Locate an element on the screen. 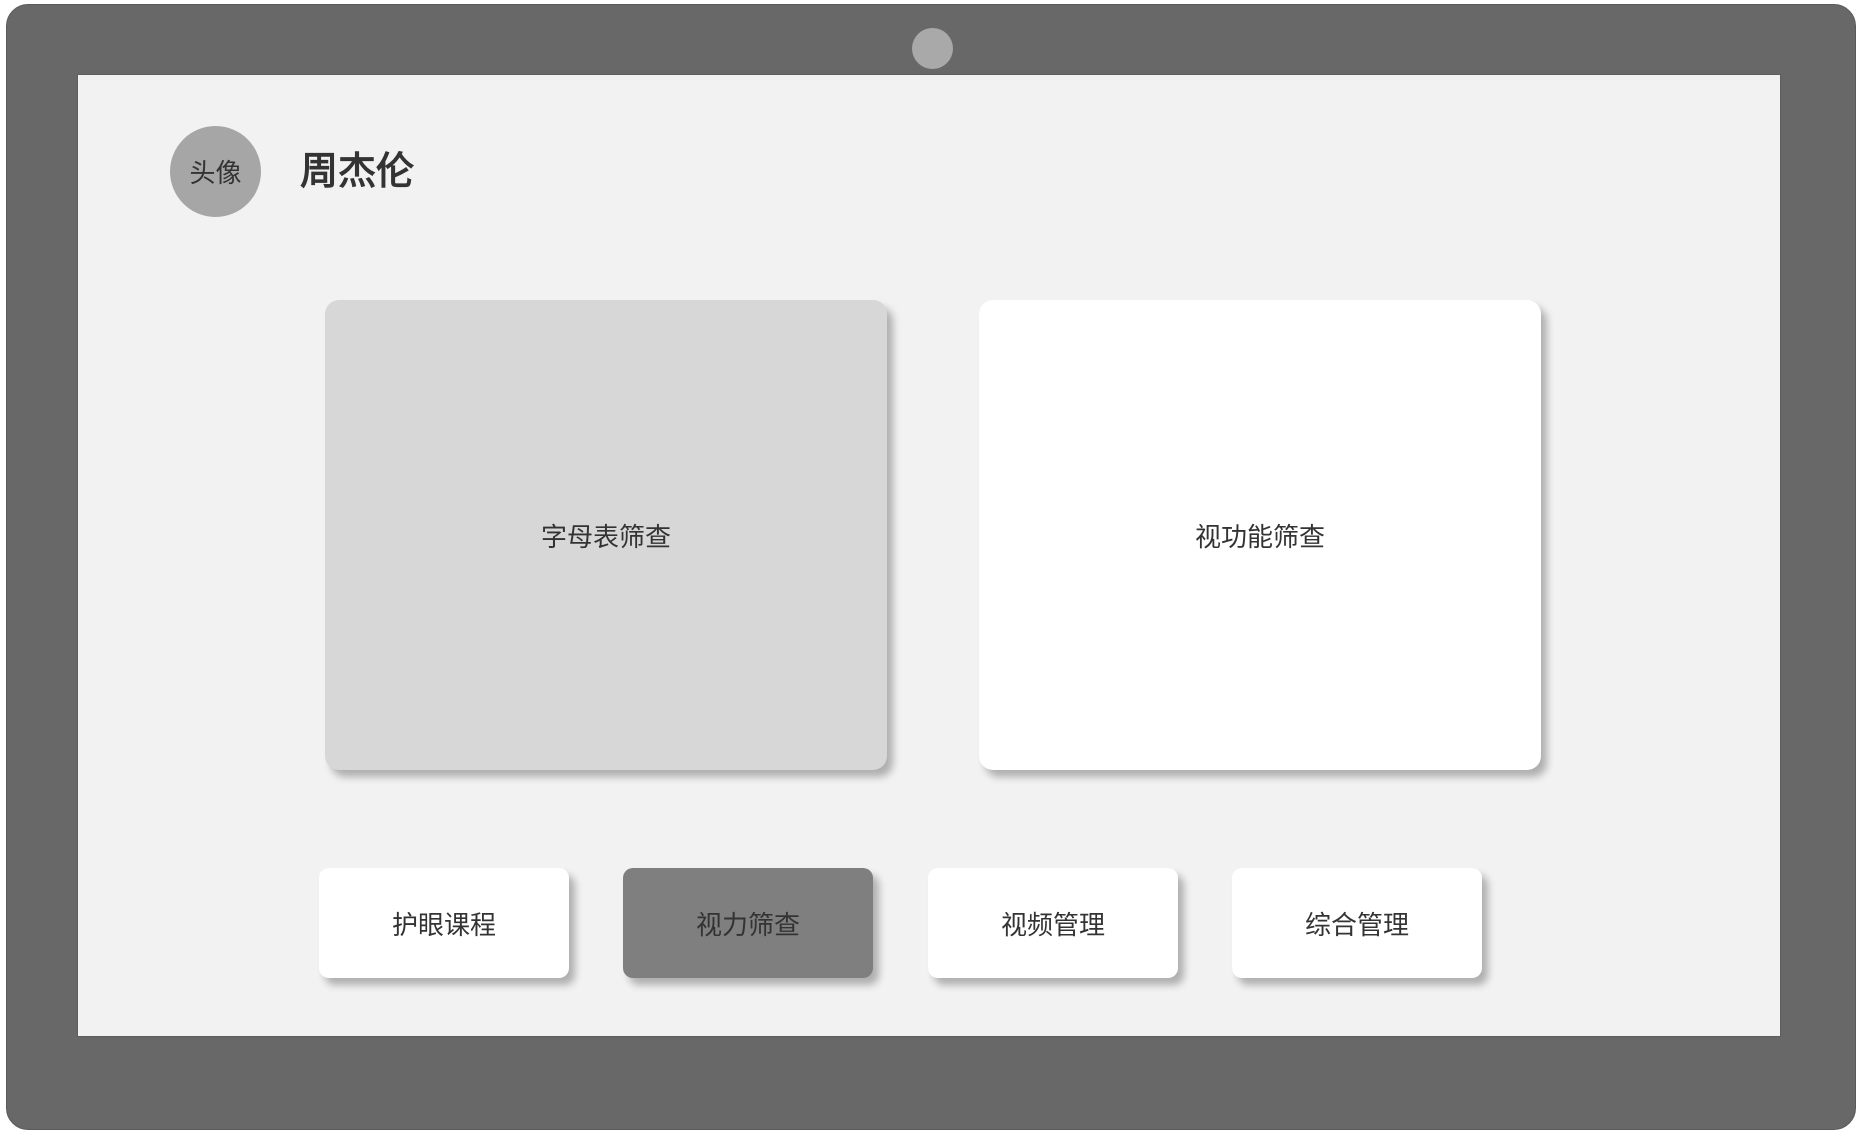  visual-function-screening-card: 视功能筛查 is located at coordinates (1260, 535).